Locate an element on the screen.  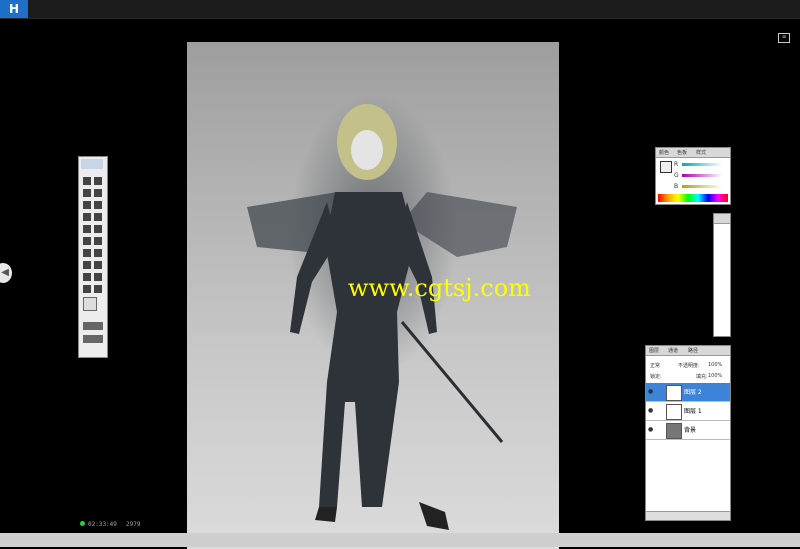
layer-row: ● 图层 2 is located at coordinates (688, 392).